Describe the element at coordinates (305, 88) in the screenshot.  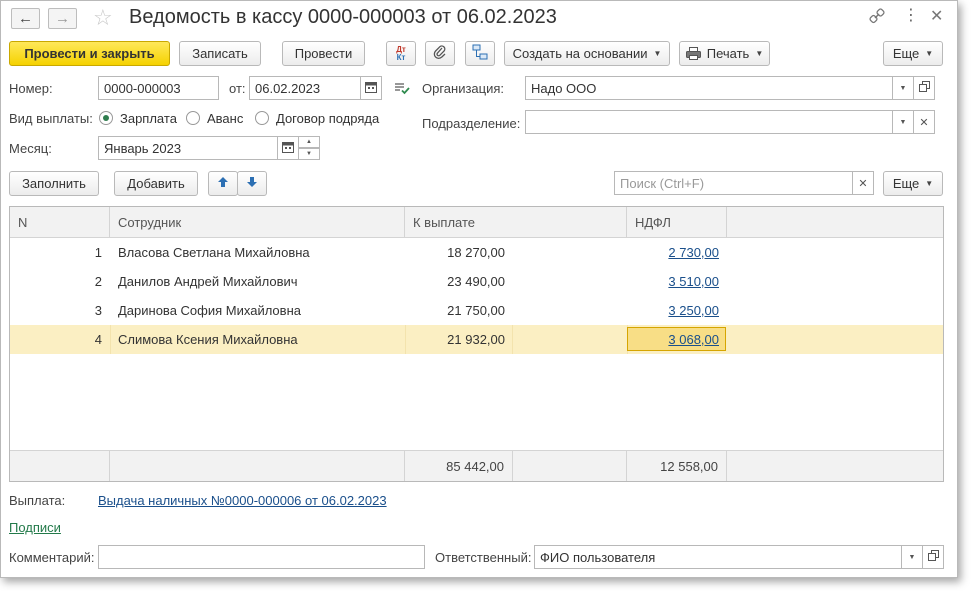
I see `date-field: 06.02.2023` at that location.